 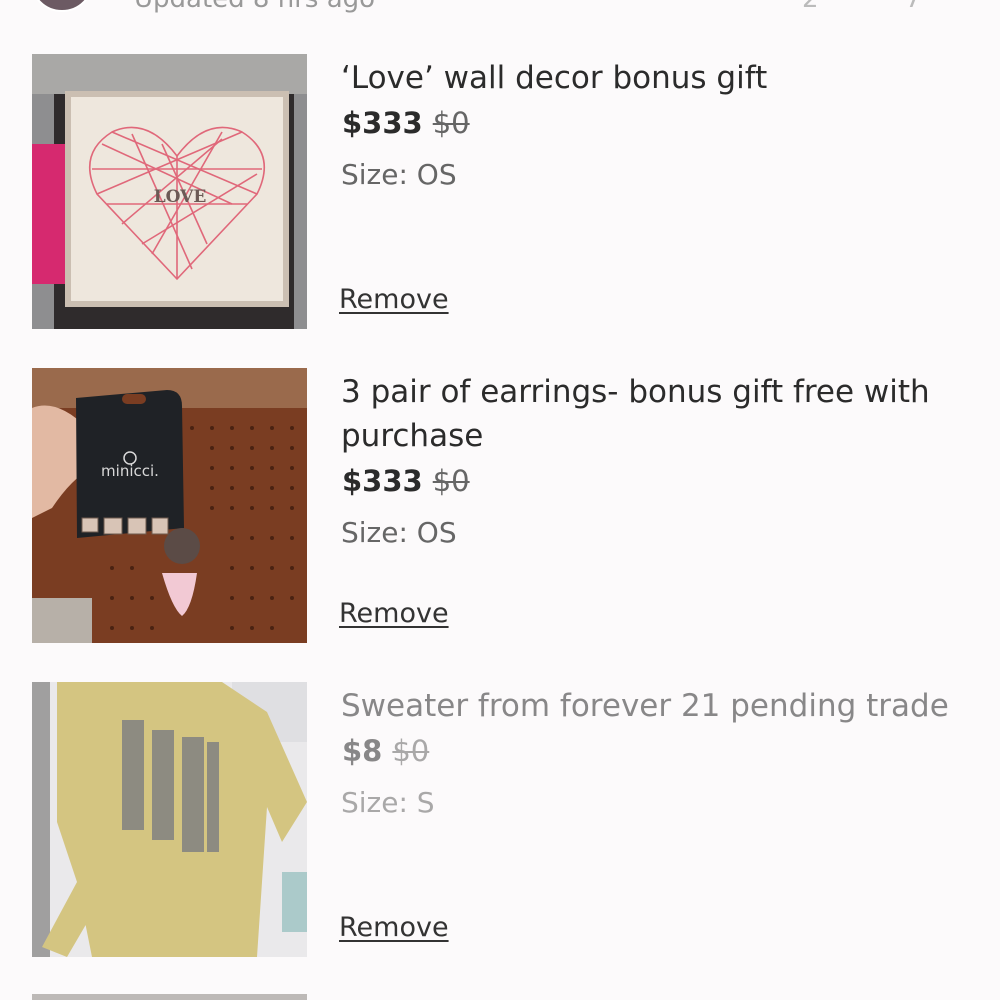 I want to click on item-image: minicci., so click(x=169, y=505).